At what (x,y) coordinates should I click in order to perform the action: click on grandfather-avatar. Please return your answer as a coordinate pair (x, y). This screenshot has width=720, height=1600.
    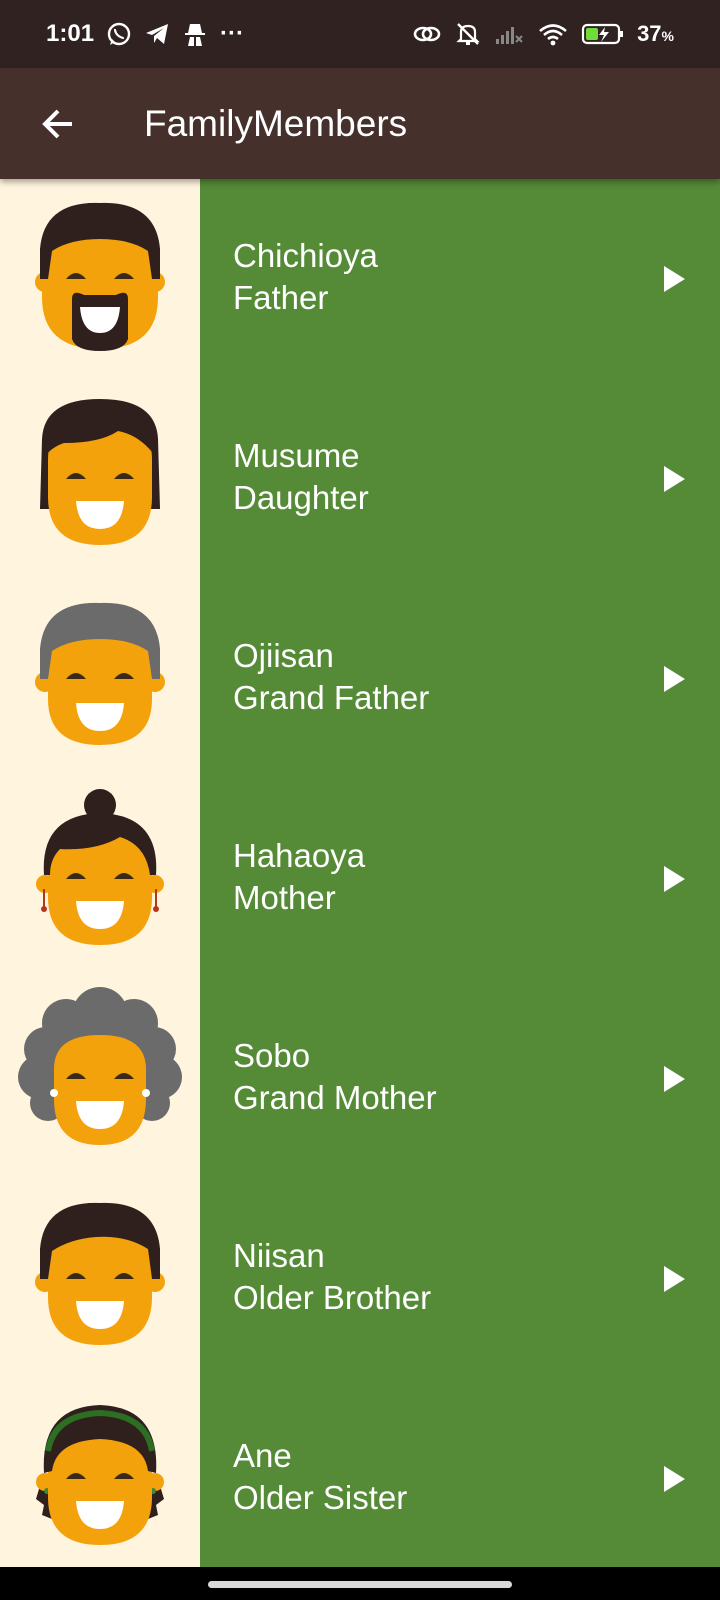
    Looking at the image, I should click on (100, 673).